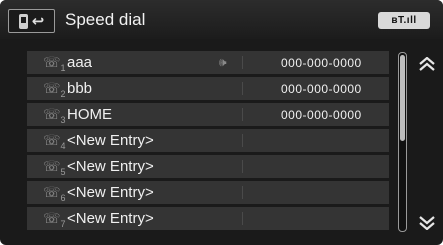 The width and height of the screenshot is (443, 245). Describe the element at coordinates (54, 89) in the screenshot. I see `handset-icon: ☏2` at that location.